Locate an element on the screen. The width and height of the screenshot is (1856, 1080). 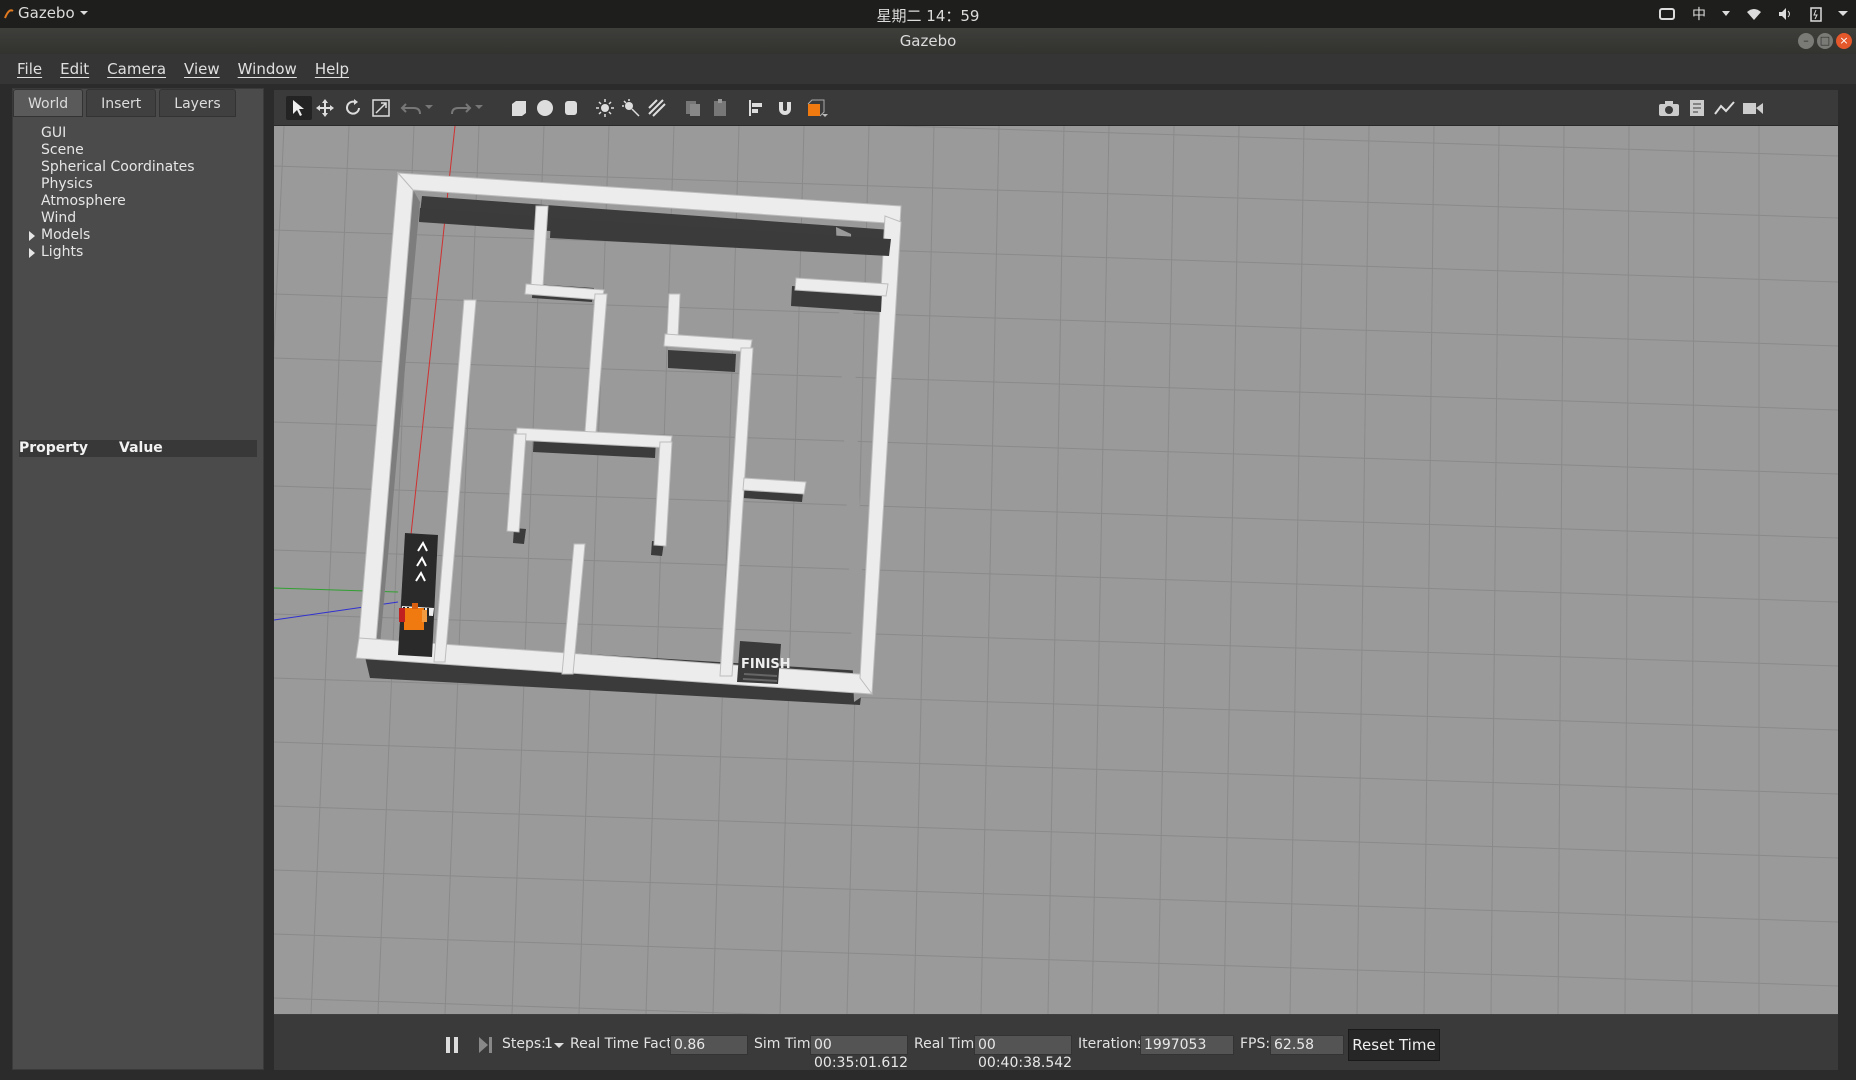
system-top-bar: Gazebo 星期二 14：59 中 is located at coordinates (928, 14).